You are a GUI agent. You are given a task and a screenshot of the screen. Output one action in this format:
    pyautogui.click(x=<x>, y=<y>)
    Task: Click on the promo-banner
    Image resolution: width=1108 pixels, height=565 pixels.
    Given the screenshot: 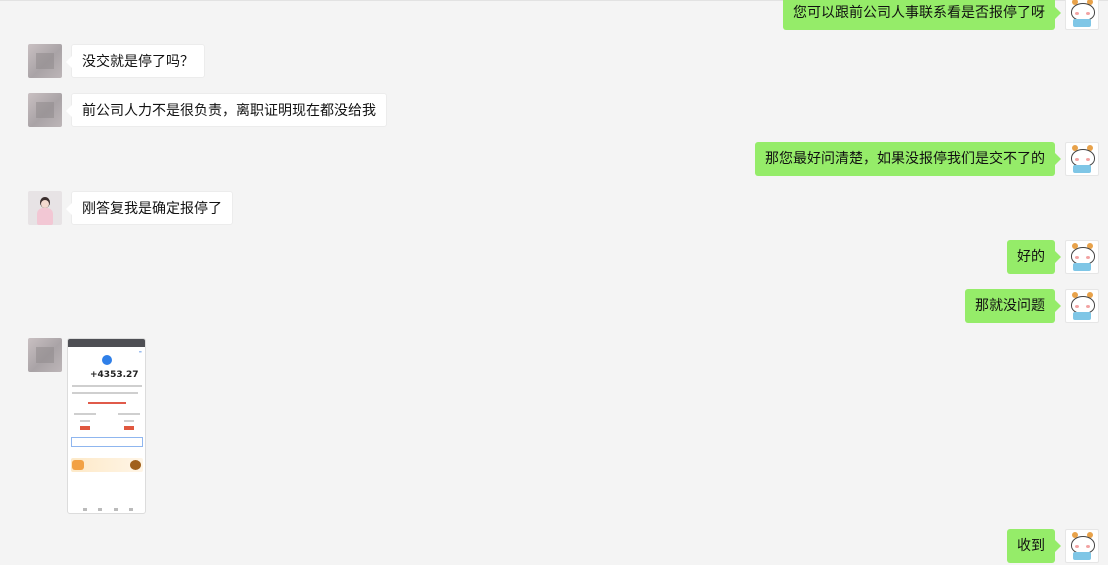 What is the action you would take?
    pyautogui.click(x=107, y=465)
    